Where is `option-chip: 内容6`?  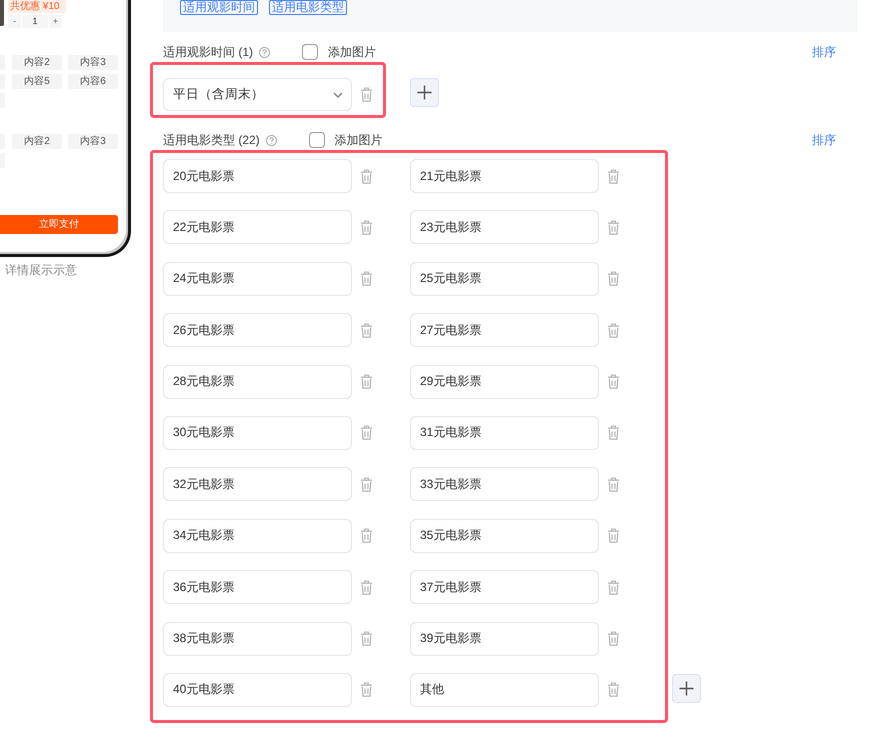
option-chip: 内容6 is located at coordinates (93, 81).